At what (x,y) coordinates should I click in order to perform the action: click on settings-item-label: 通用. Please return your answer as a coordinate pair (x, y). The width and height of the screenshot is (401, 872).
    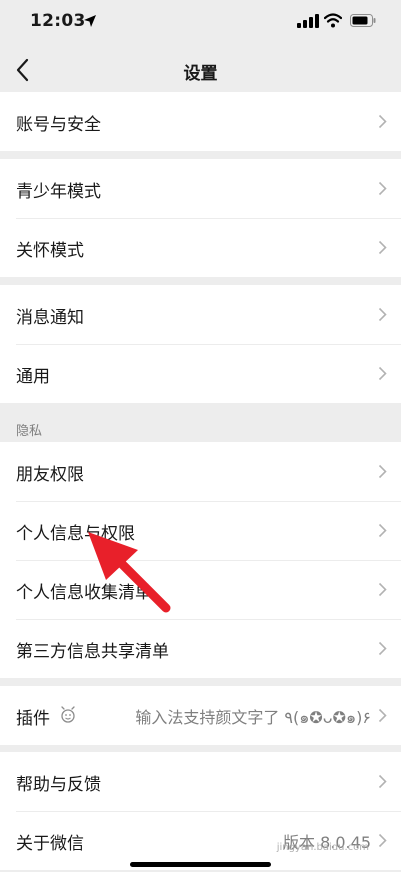
    Looking at the image, I should click on (33, 377).